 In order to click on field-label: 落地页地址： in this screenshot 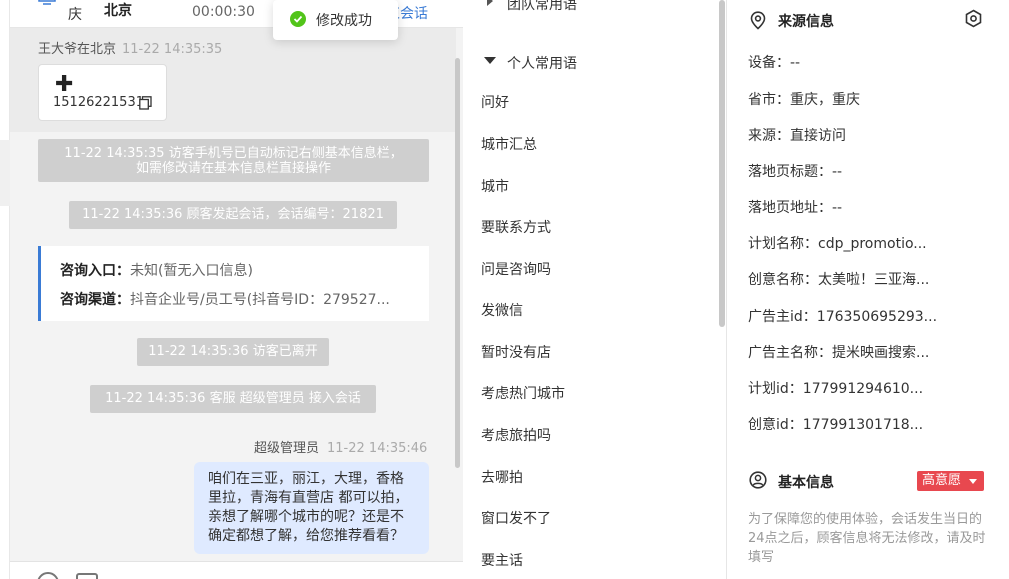, I will do `click(790, 208)`.